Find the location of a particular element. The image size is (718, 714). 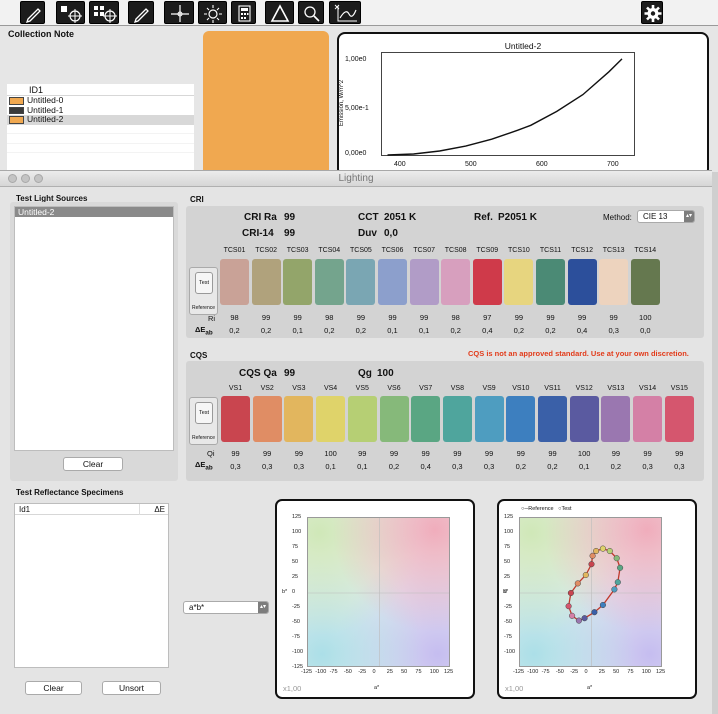

specimen-point is located at coordinates (602, 548).